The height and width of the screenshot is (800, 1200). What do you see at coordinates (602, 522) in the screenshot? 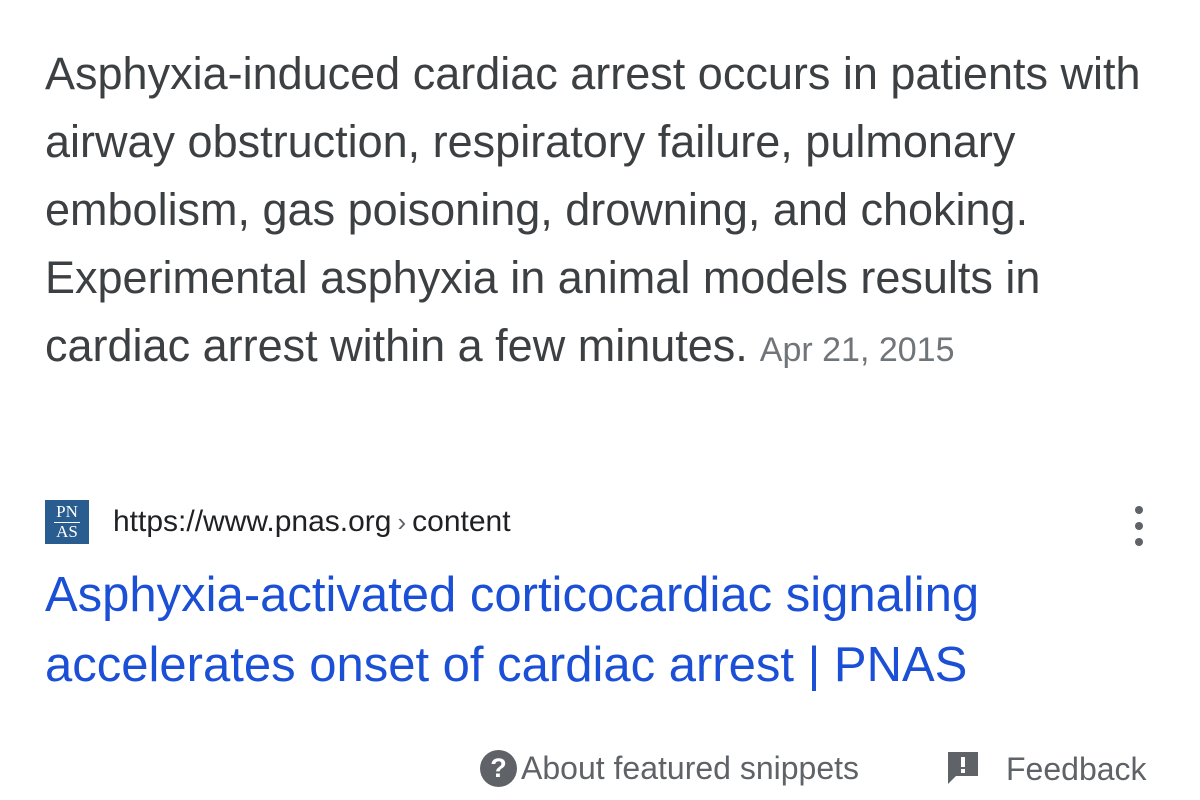
I see `result-source-row: PN AS https://www.pnas.org › content` at bounding box center [602, 522].